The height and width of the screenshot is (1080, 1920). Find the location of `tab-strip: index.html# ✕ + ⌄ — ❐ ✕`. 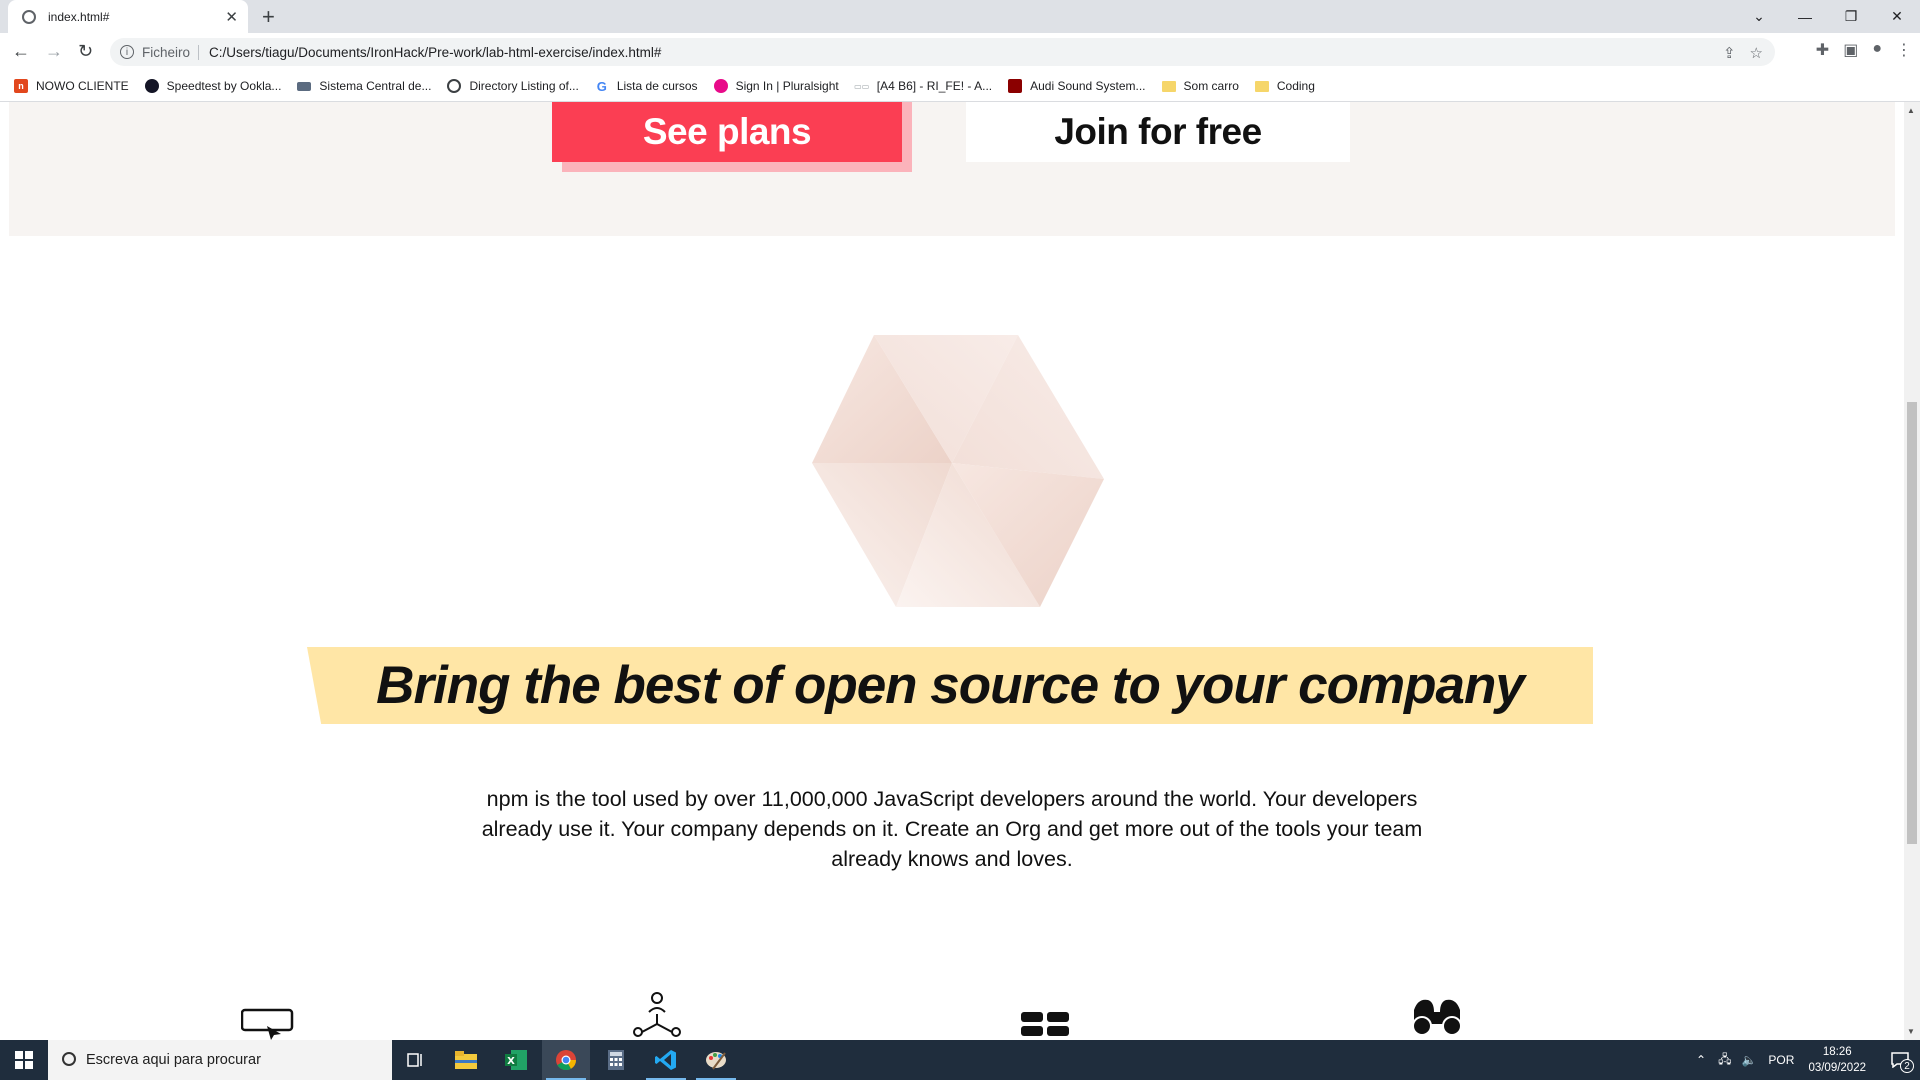

tab-strip: index.html# ✕ + ⌄ — ❐ ✕ is located at coordinates (960, 16).